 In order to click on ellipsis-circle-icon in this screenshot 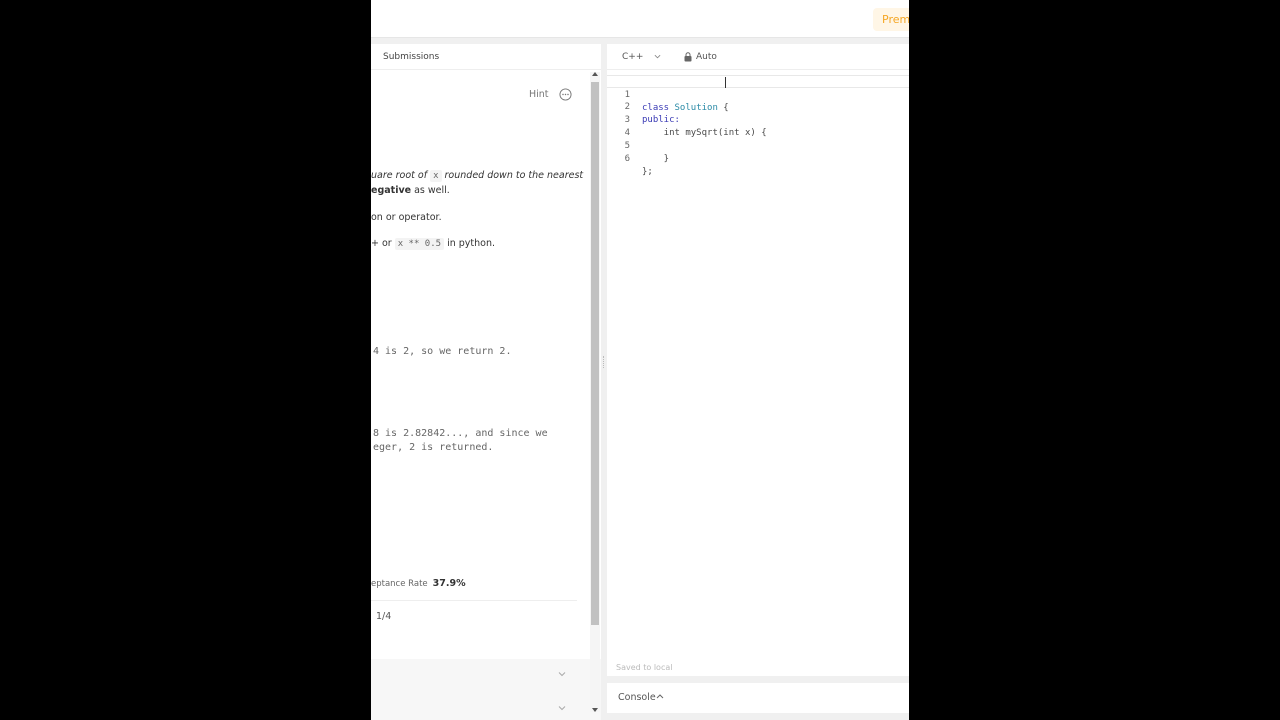, I will do `click(565, 94)`.